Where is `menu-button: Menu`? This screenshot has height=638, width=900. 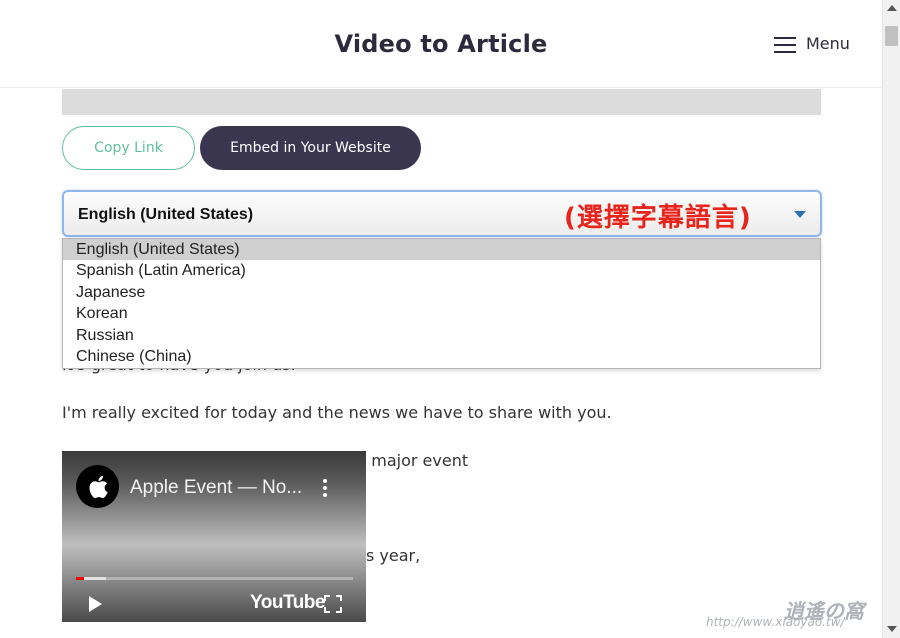
menu-button: Menu is located at coordinates (812, 43).